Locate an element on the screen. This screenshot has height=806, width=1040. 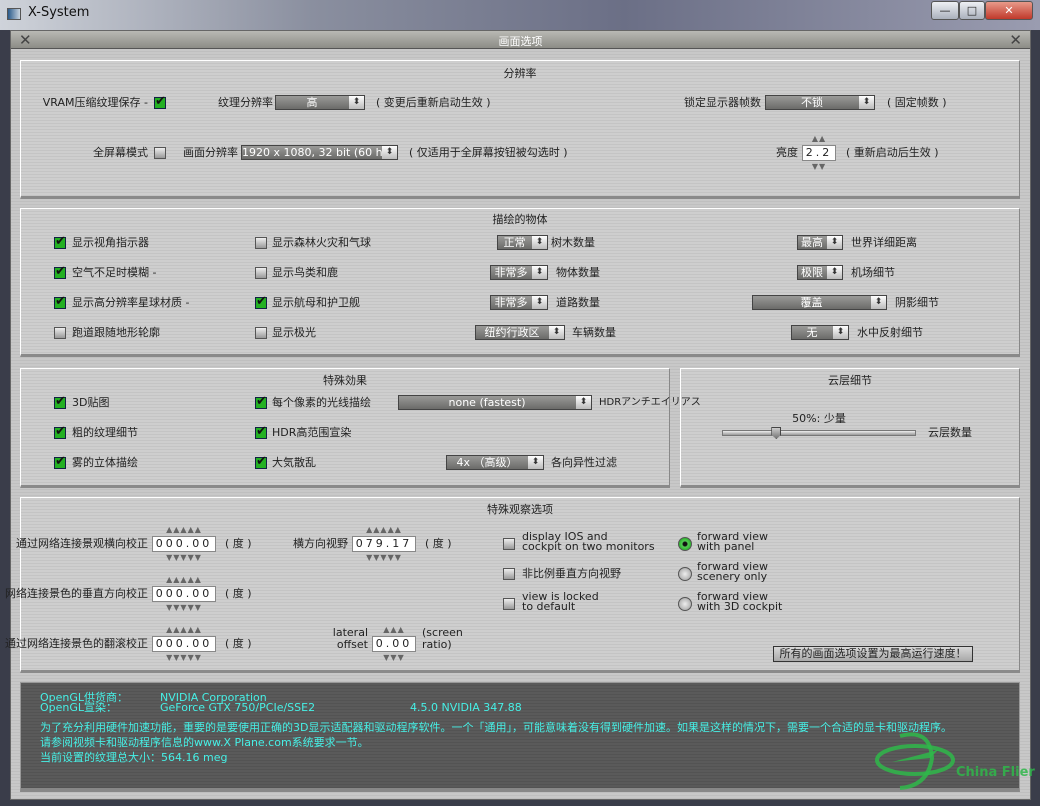
object-count-dropdown: 纽约行政区 is located at coordinates (520, 332).